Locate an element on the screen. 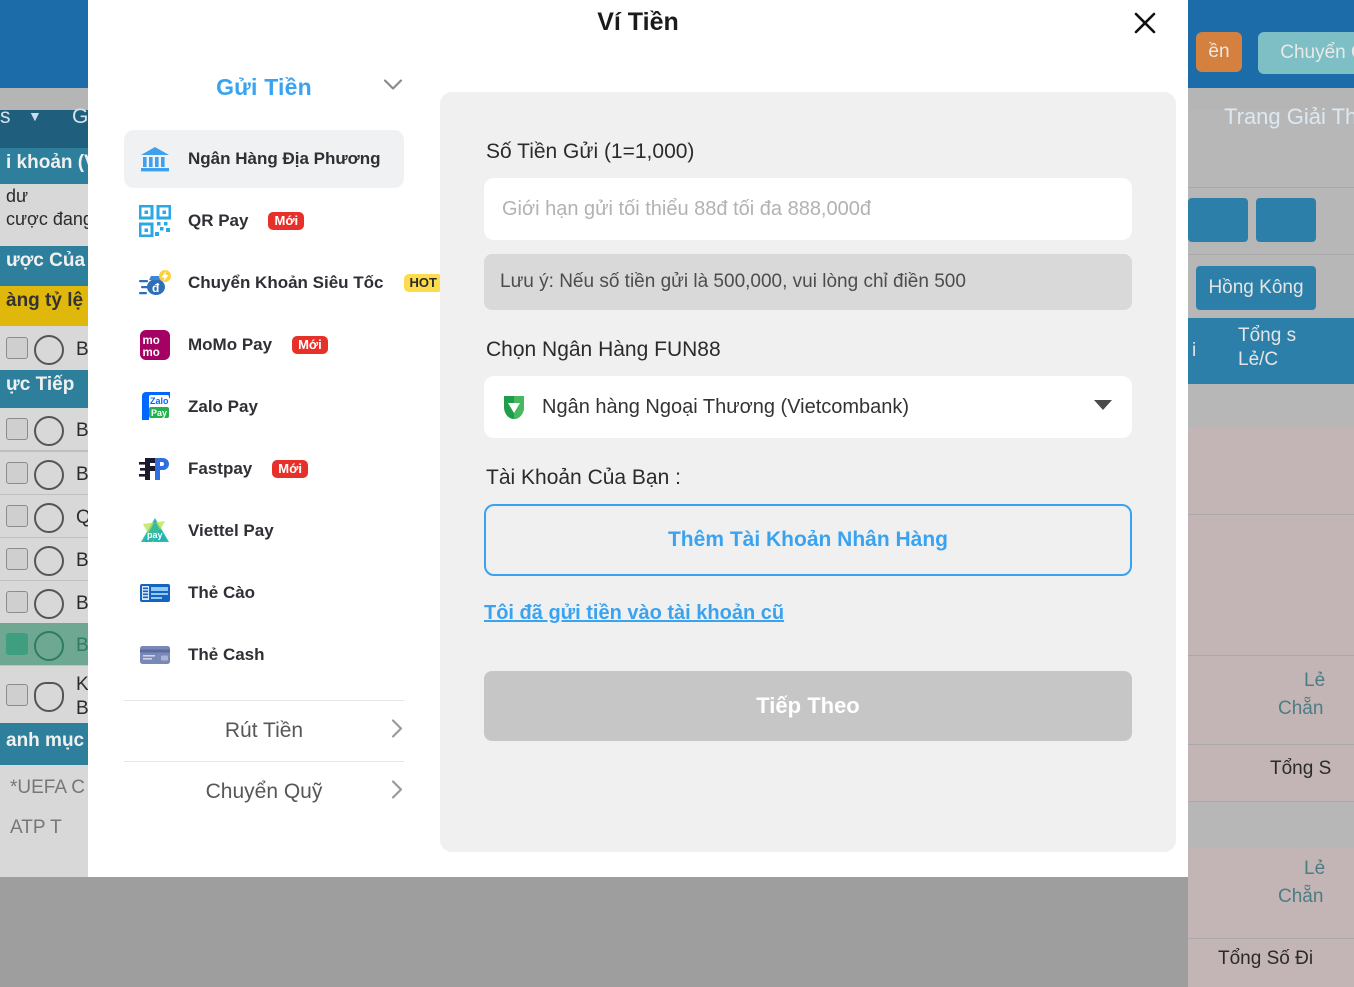 This screenshot has width=1354, height=987. sidebar-item-label: Chuyển Khoản Siêu Tốc is located at coordinates (286, 282).